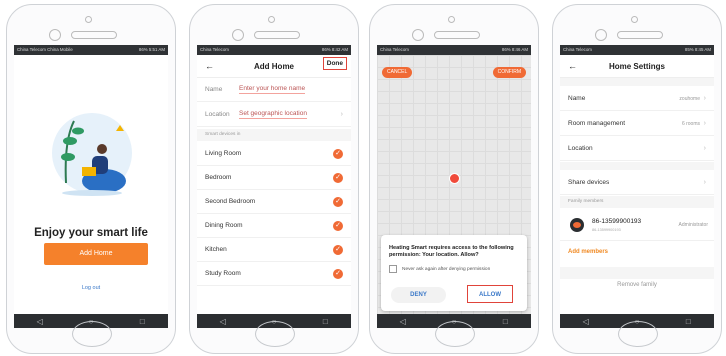 The height and width of the screenshot is (356, 726). What do you see at coordinates (637, 99) in the screenshot?
I see `name-row: Name zouhome ›` at bounding box center [637, 99].